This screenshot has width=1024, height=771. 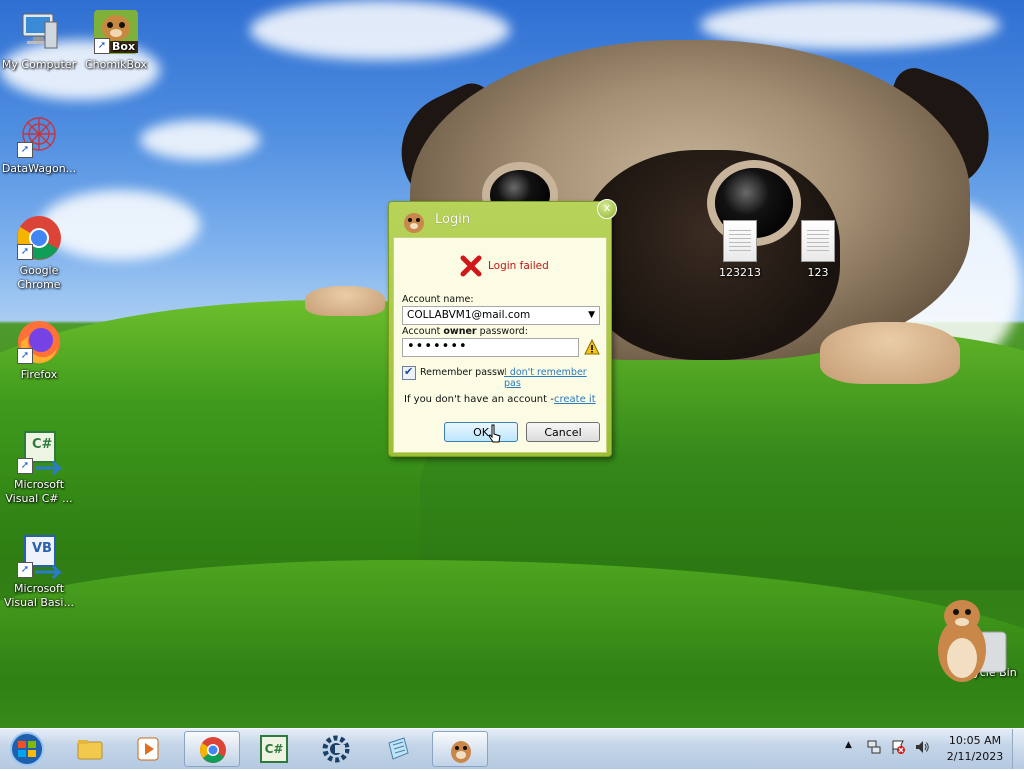 I want to click on gear-icon, so click(x=336, y=749).